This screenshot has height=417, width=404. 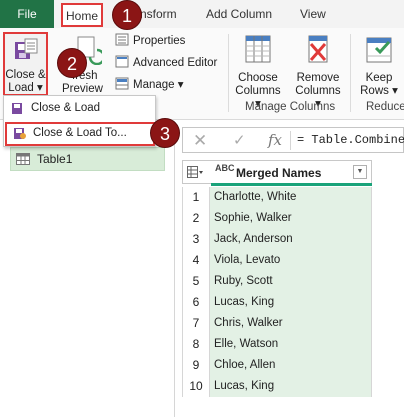 What do you see at coordinates (291, 197) in the screenshot?
I see `cell-merged-names: Charlotte, White` at bounding box center [291, 197].